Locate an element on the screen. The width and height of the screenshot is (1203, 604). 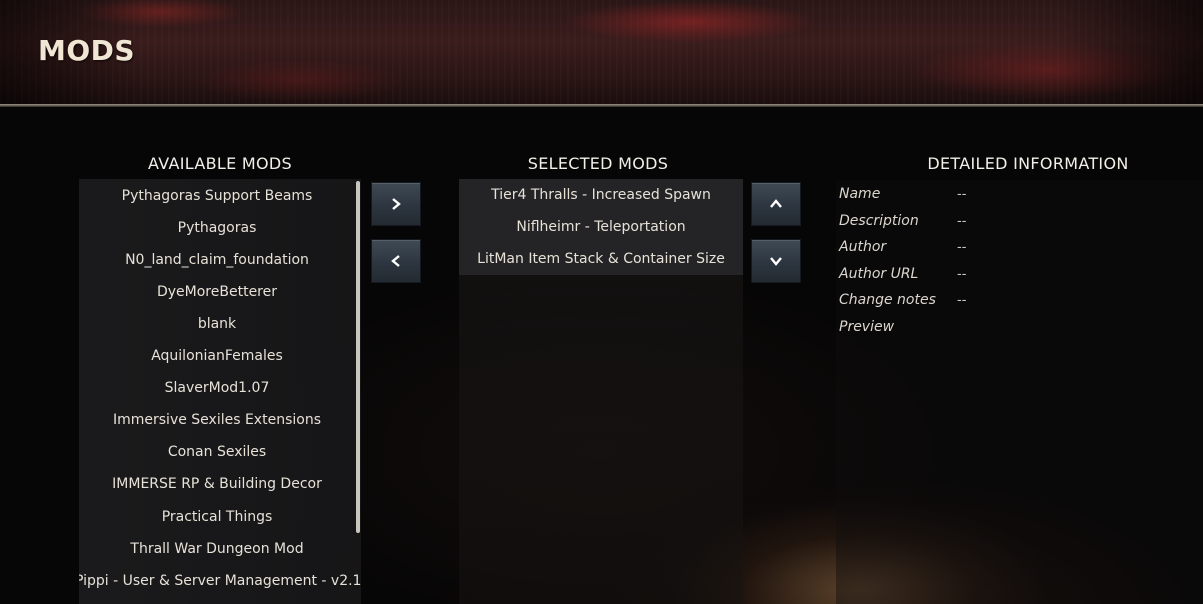
detail-preview-label: Preview is located at coordinates (867, 327).